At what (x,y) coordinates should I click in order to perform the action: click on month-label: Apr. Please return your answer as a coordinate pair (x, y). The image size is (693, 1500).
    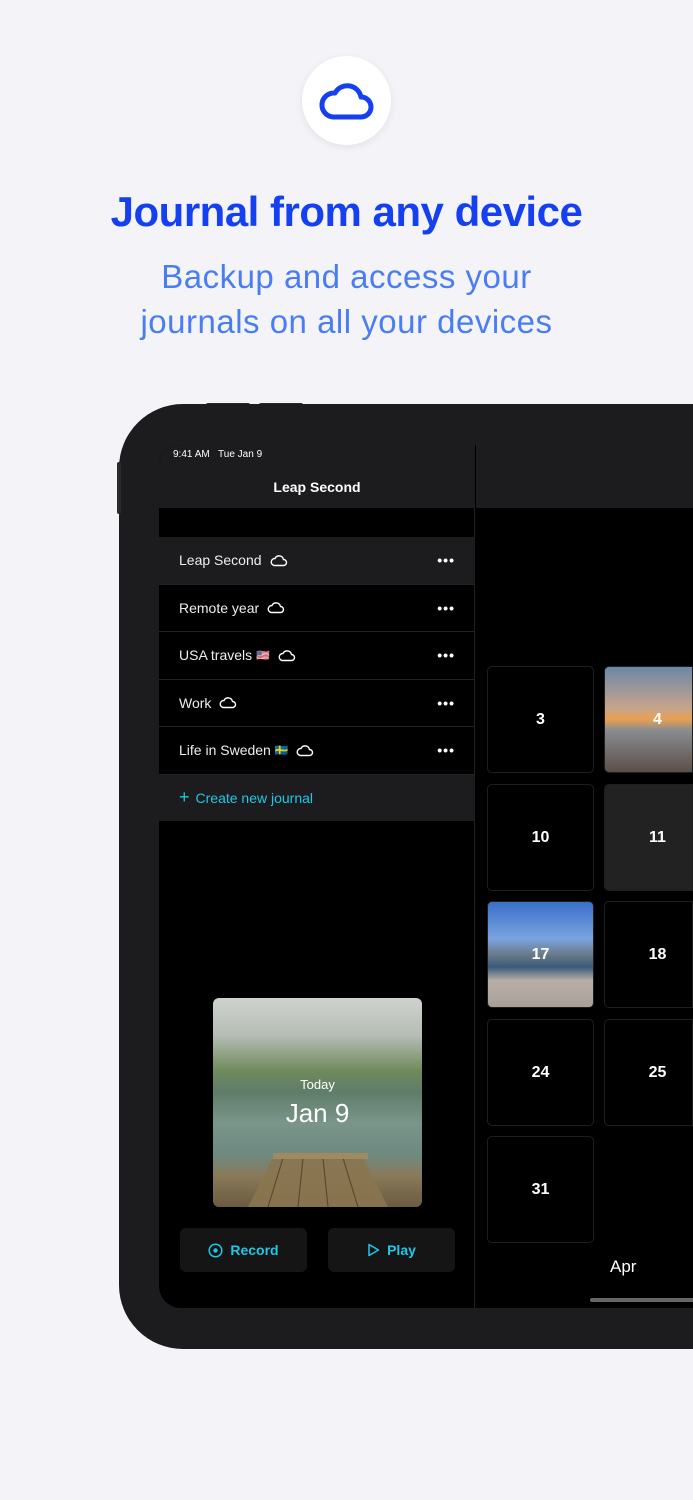
    Looking at the image, I should click on (623, 1266).